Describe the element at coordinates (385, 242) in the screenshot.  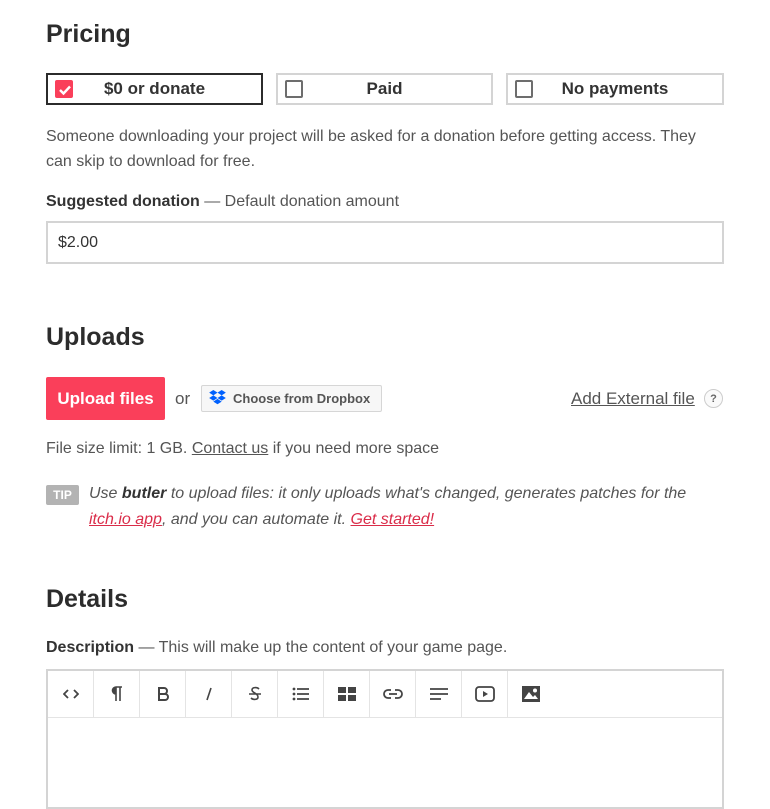
I see `suggested-donation-input` at that location.